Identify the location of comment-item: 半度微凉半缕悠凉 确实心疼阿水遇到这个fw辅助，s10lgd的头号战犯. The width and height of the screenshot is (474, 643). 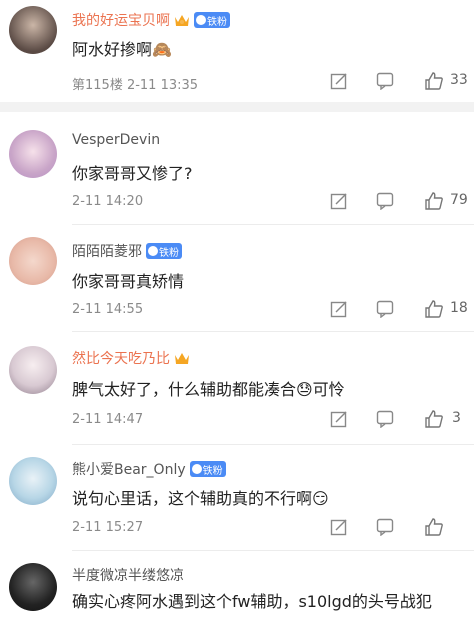
(237, 597).